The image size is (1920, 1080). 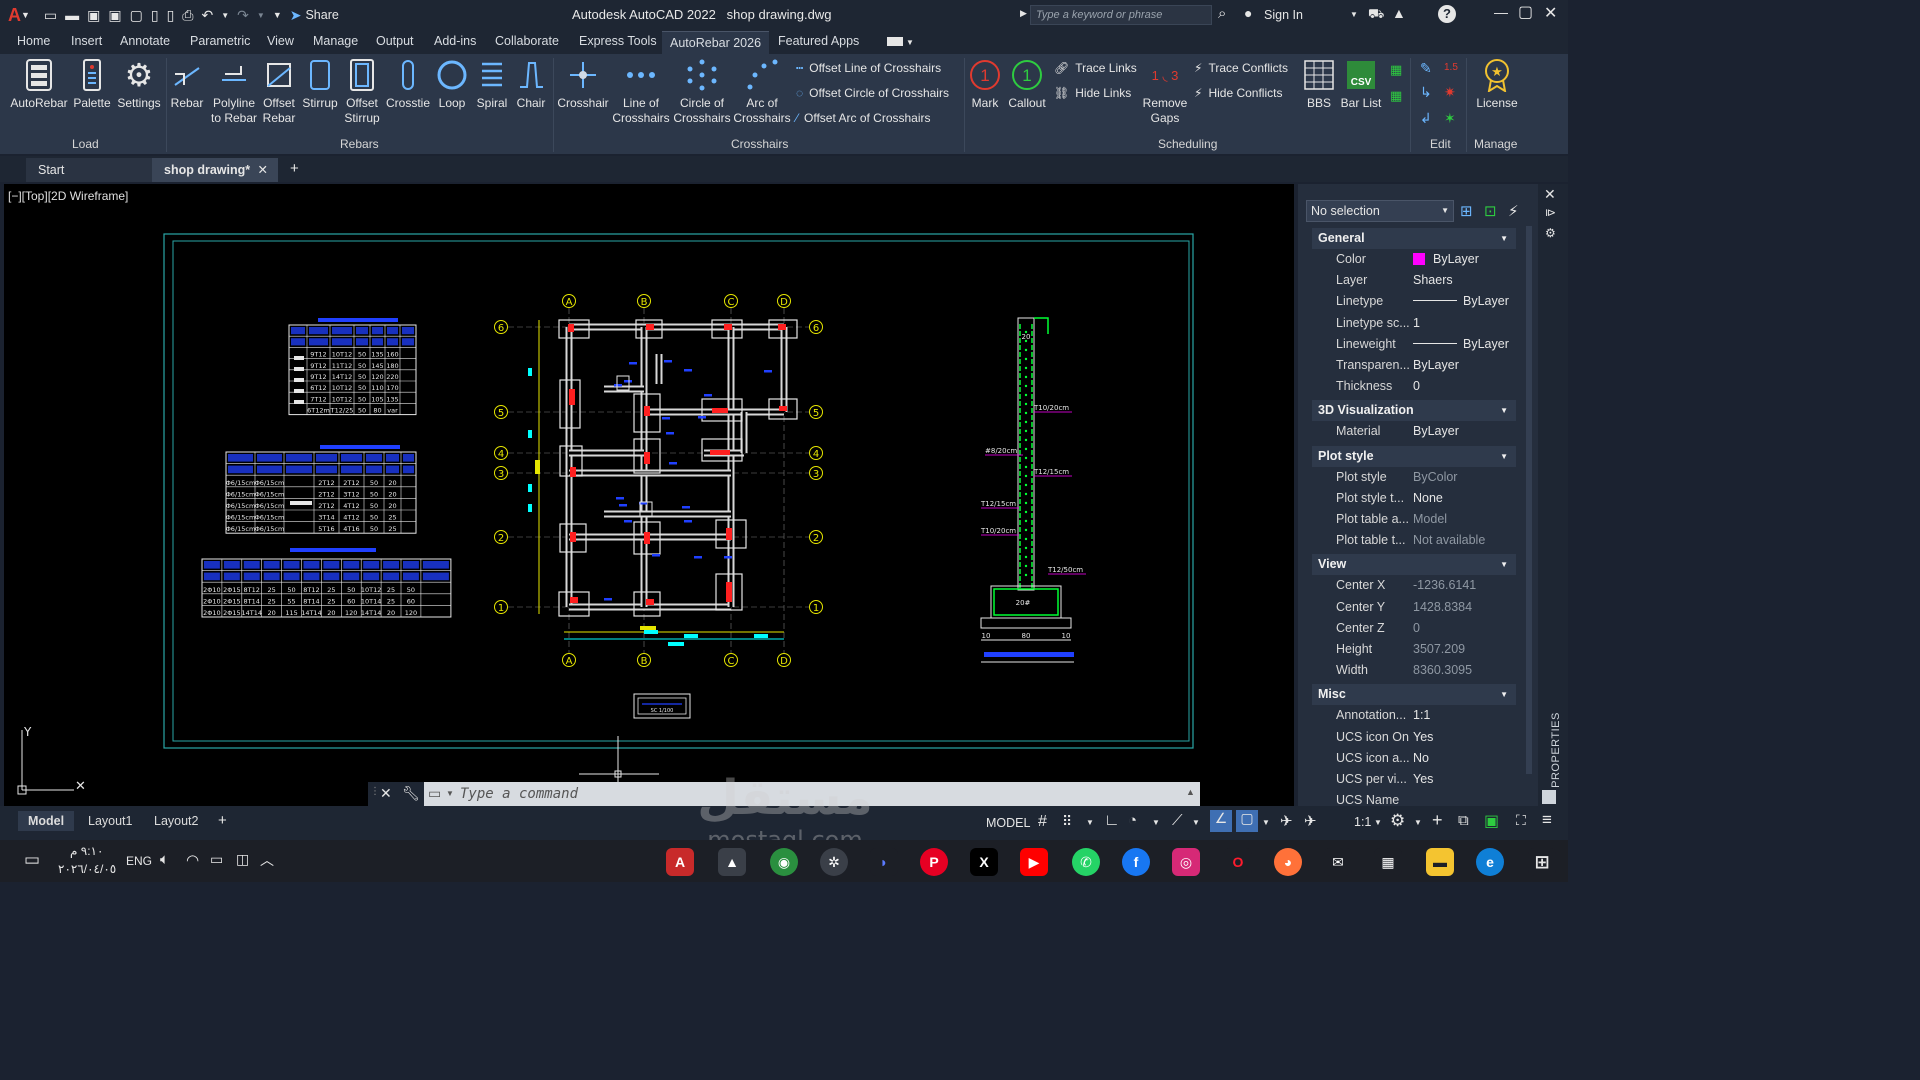 What do you see at coordinates (263, 170) in the screenshot?
I see `close-tab-icon: ✕` at bounding box center [263, 170].